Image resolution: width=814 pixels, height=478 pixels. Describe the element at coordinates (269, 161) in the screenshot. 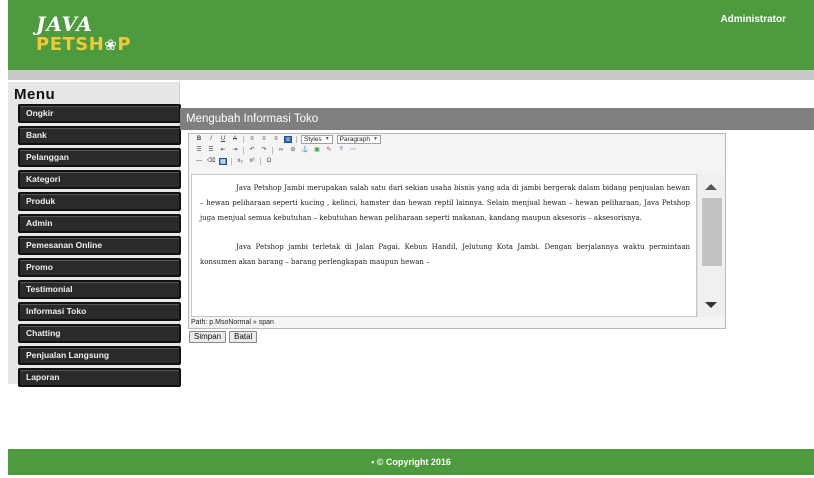

I see `special-char-icon: Ω` at that location.